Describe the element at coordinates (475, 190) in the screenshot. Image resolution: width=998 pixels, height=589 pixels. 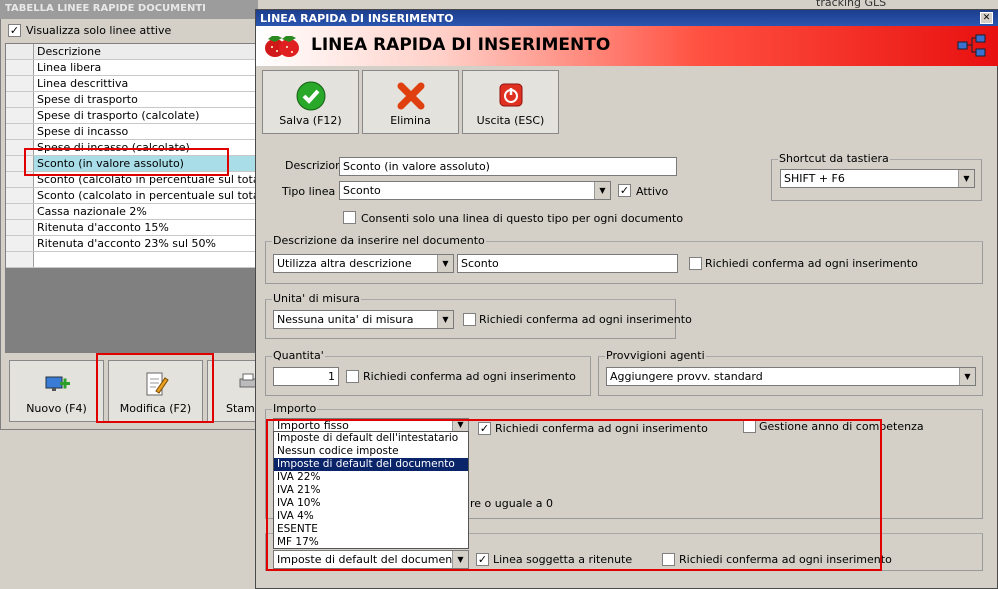
I see `tipo-linea-select: Sconto ▼` at that location.